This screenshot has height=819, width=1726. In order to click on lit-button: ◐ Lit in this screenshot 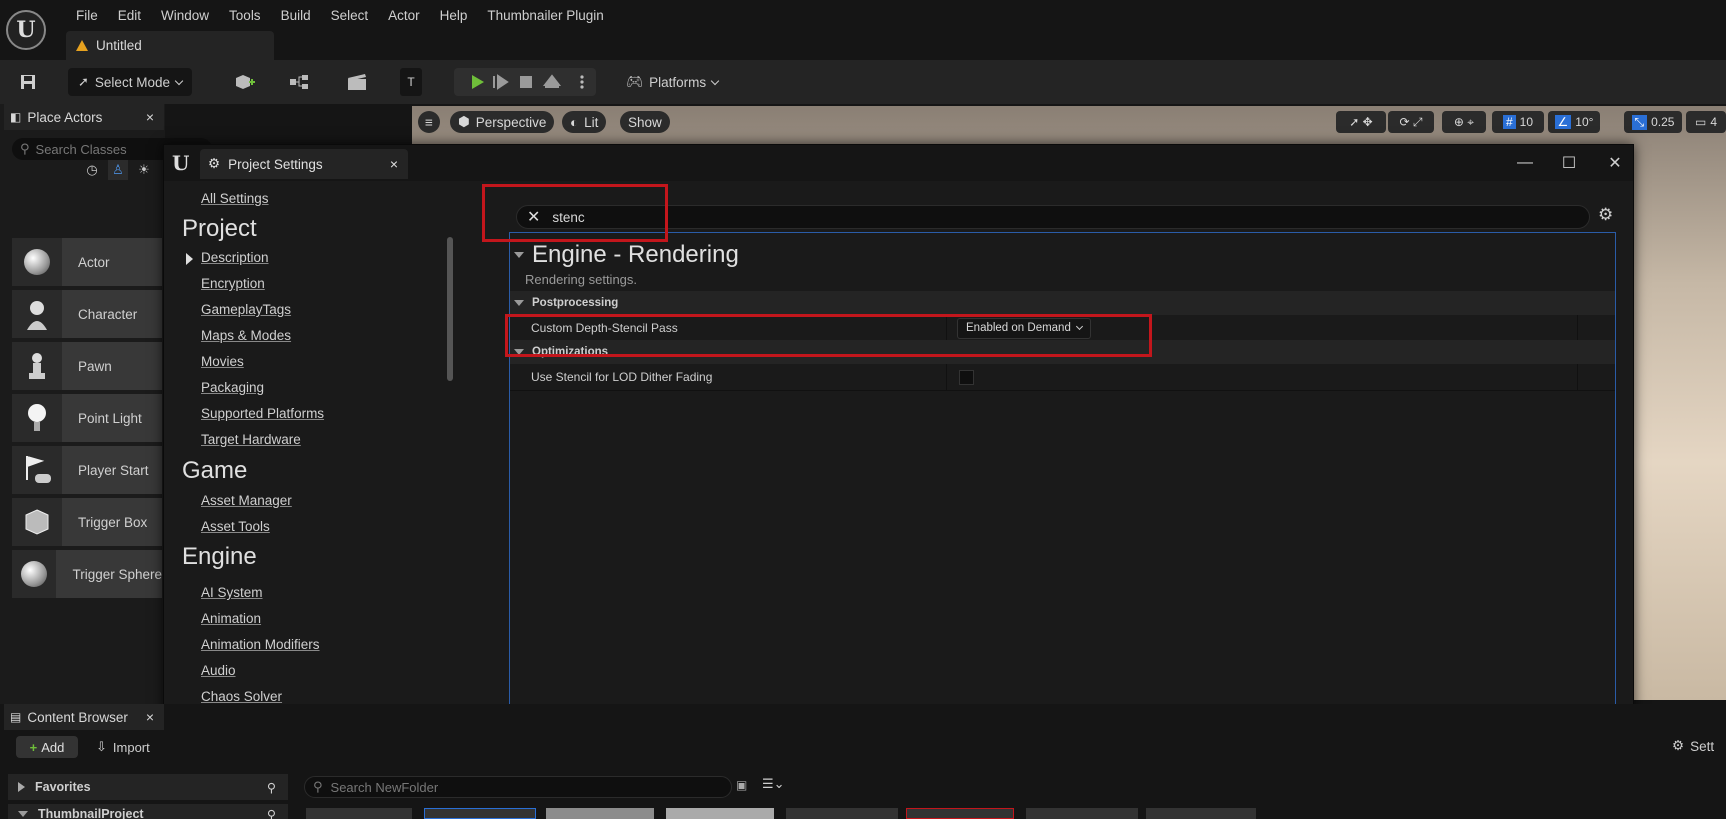, I will do `click(584, 122)`.